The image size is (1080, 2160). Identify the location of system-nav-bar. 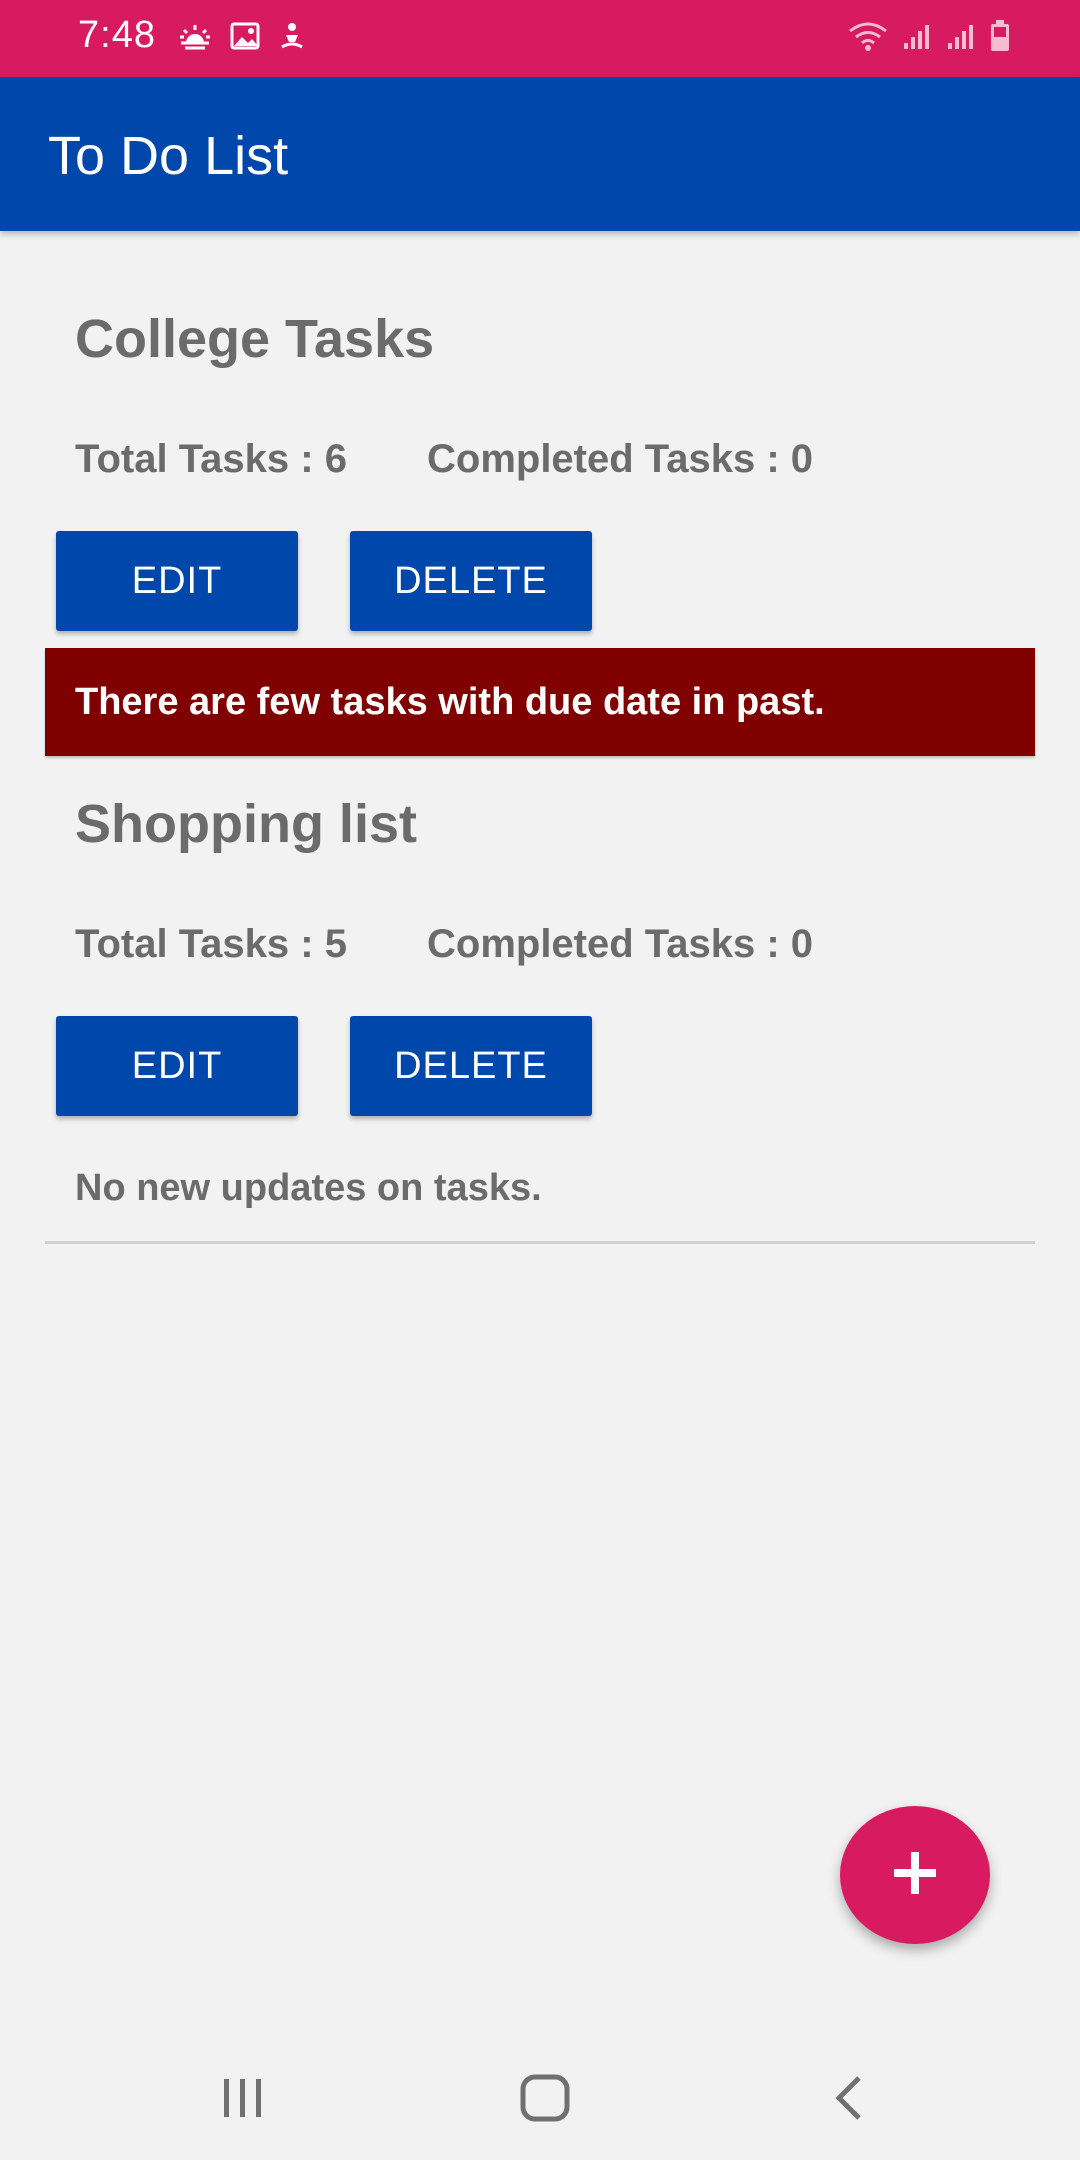
(540, 2100).